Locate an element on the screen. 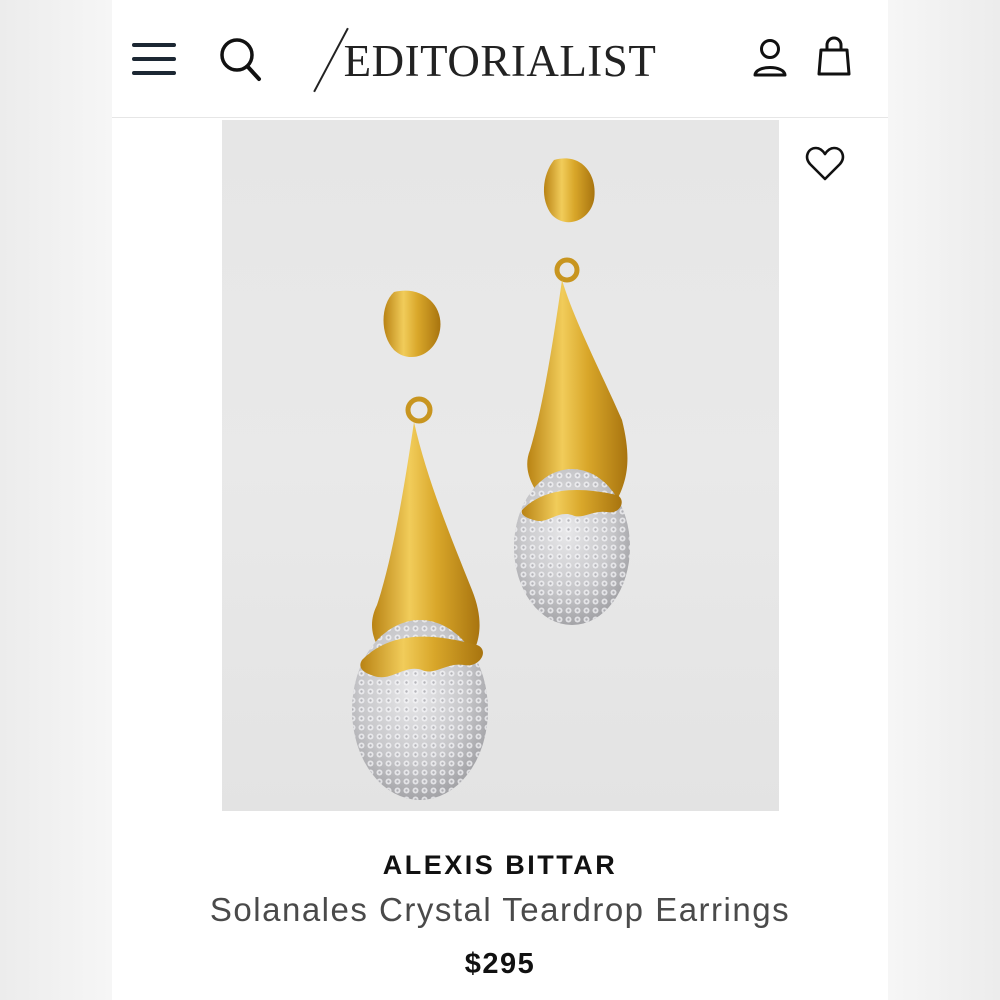 The height and width of the screenshot is (1000, 1000). product-name: Solanales Crystal Teardrop Earrings is located at coordinates (500, 910).